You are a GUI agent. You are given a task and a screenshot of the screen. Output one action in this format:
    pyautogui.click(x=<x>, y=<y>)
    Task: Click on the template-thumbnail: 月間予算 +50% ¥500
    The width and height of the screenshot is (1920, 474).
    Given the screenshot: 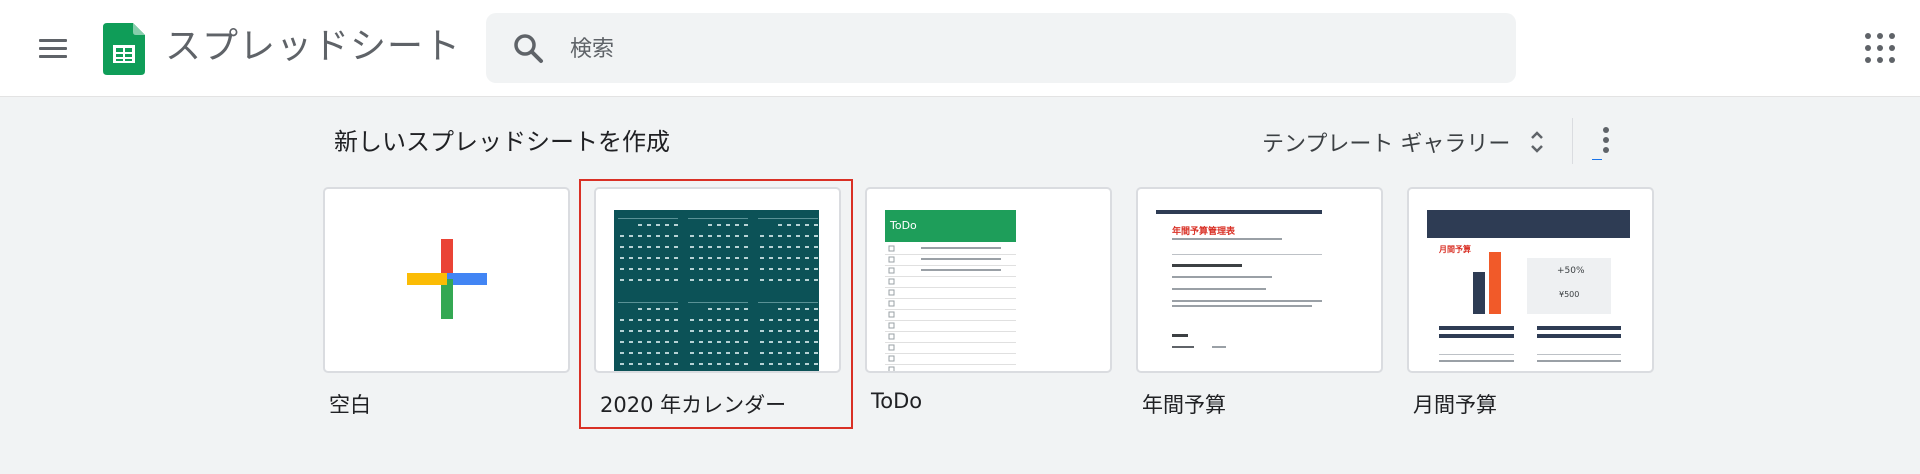 What is the action you would take?
    pyautogui.click(x=1530, y=280)
    